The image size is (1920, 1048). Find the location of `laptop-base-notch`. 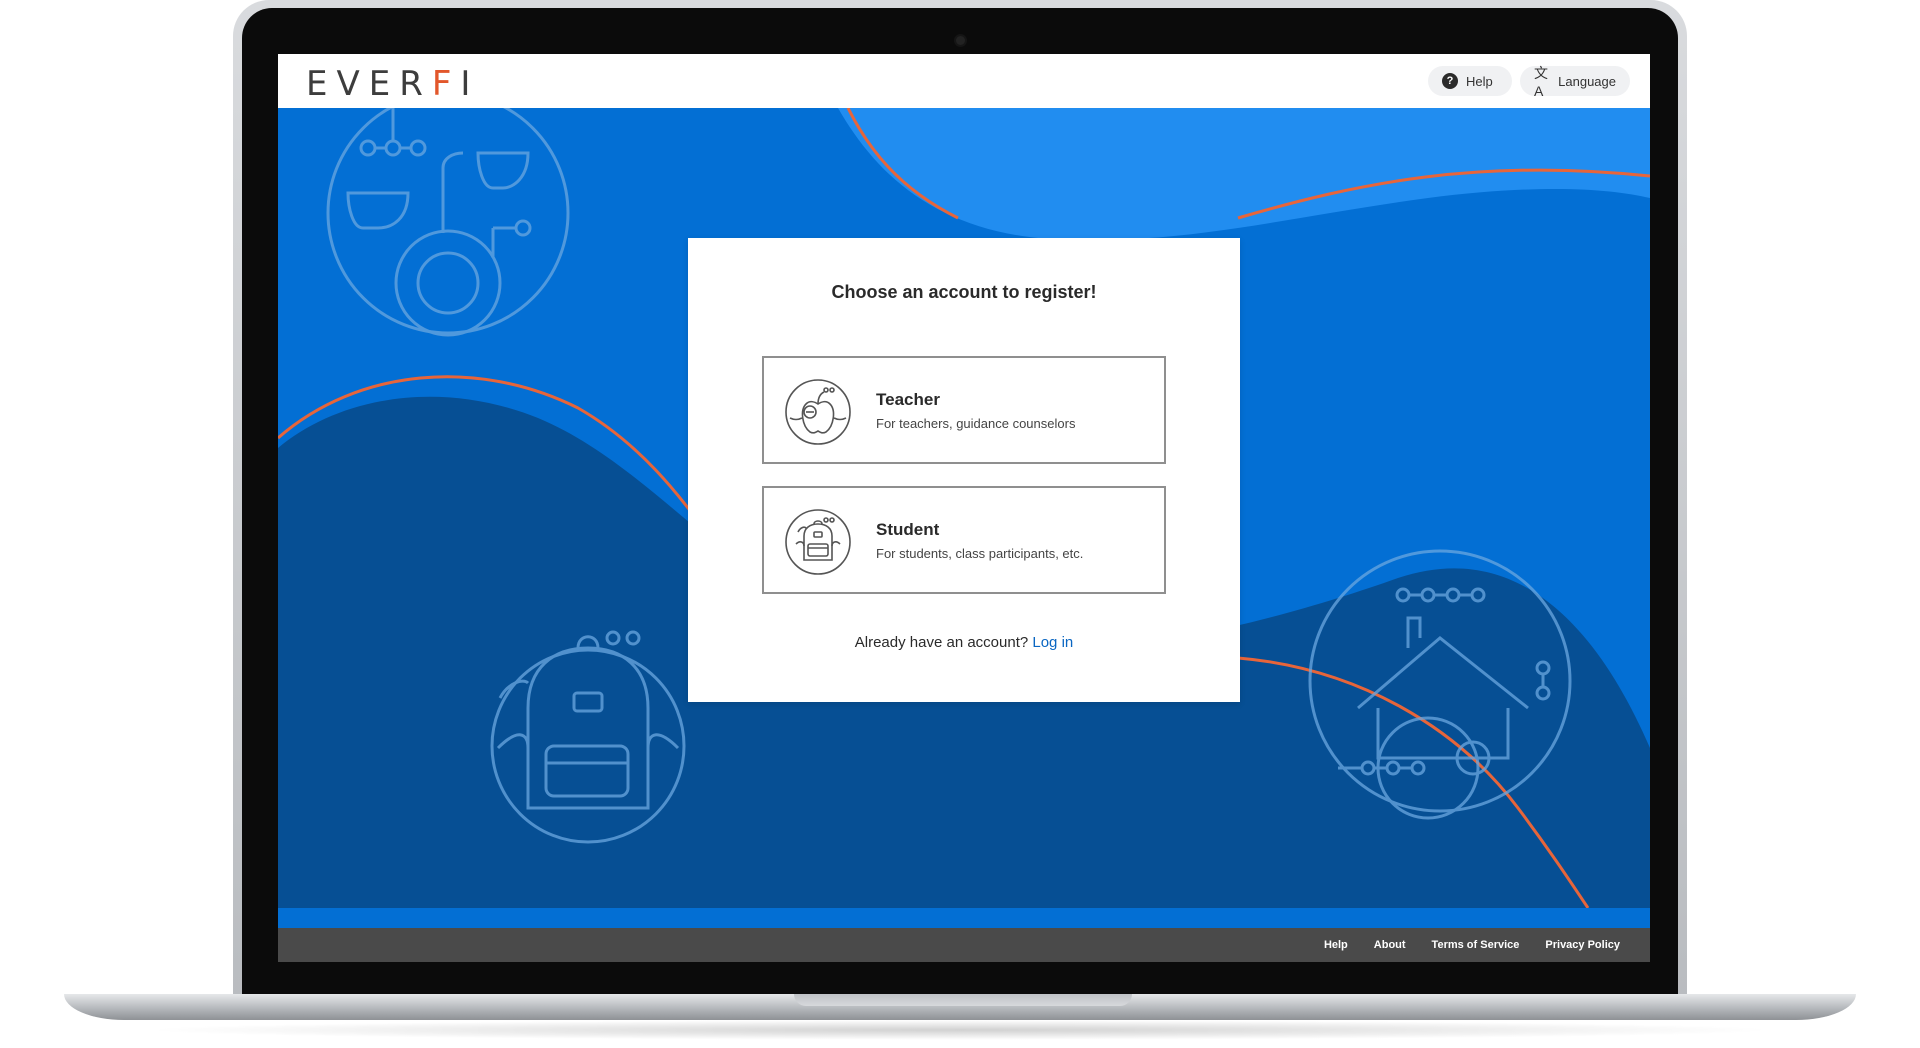

laptop-base-notch is located at coordinates (963, 1000).